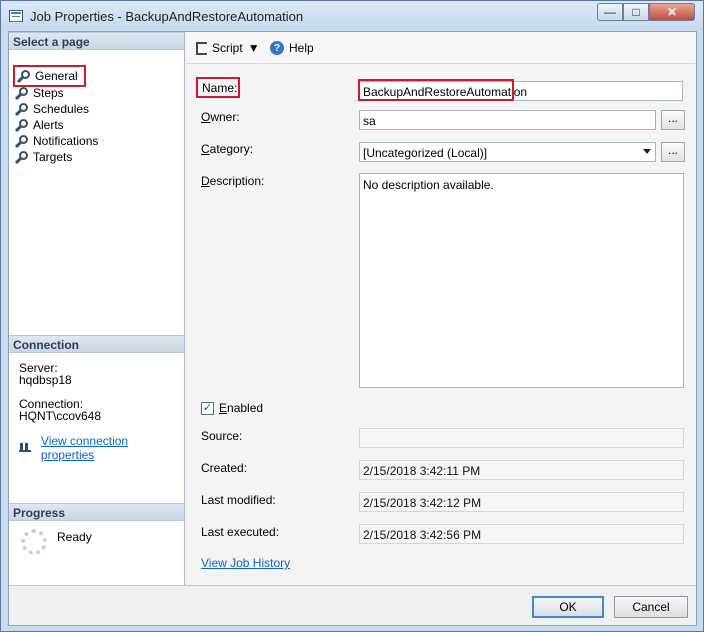 The height and width of the screenshot is (632, 704). Describe the element at coordinates (74, 537) in the screenshot. I see `progress-status: Ready` at that location.